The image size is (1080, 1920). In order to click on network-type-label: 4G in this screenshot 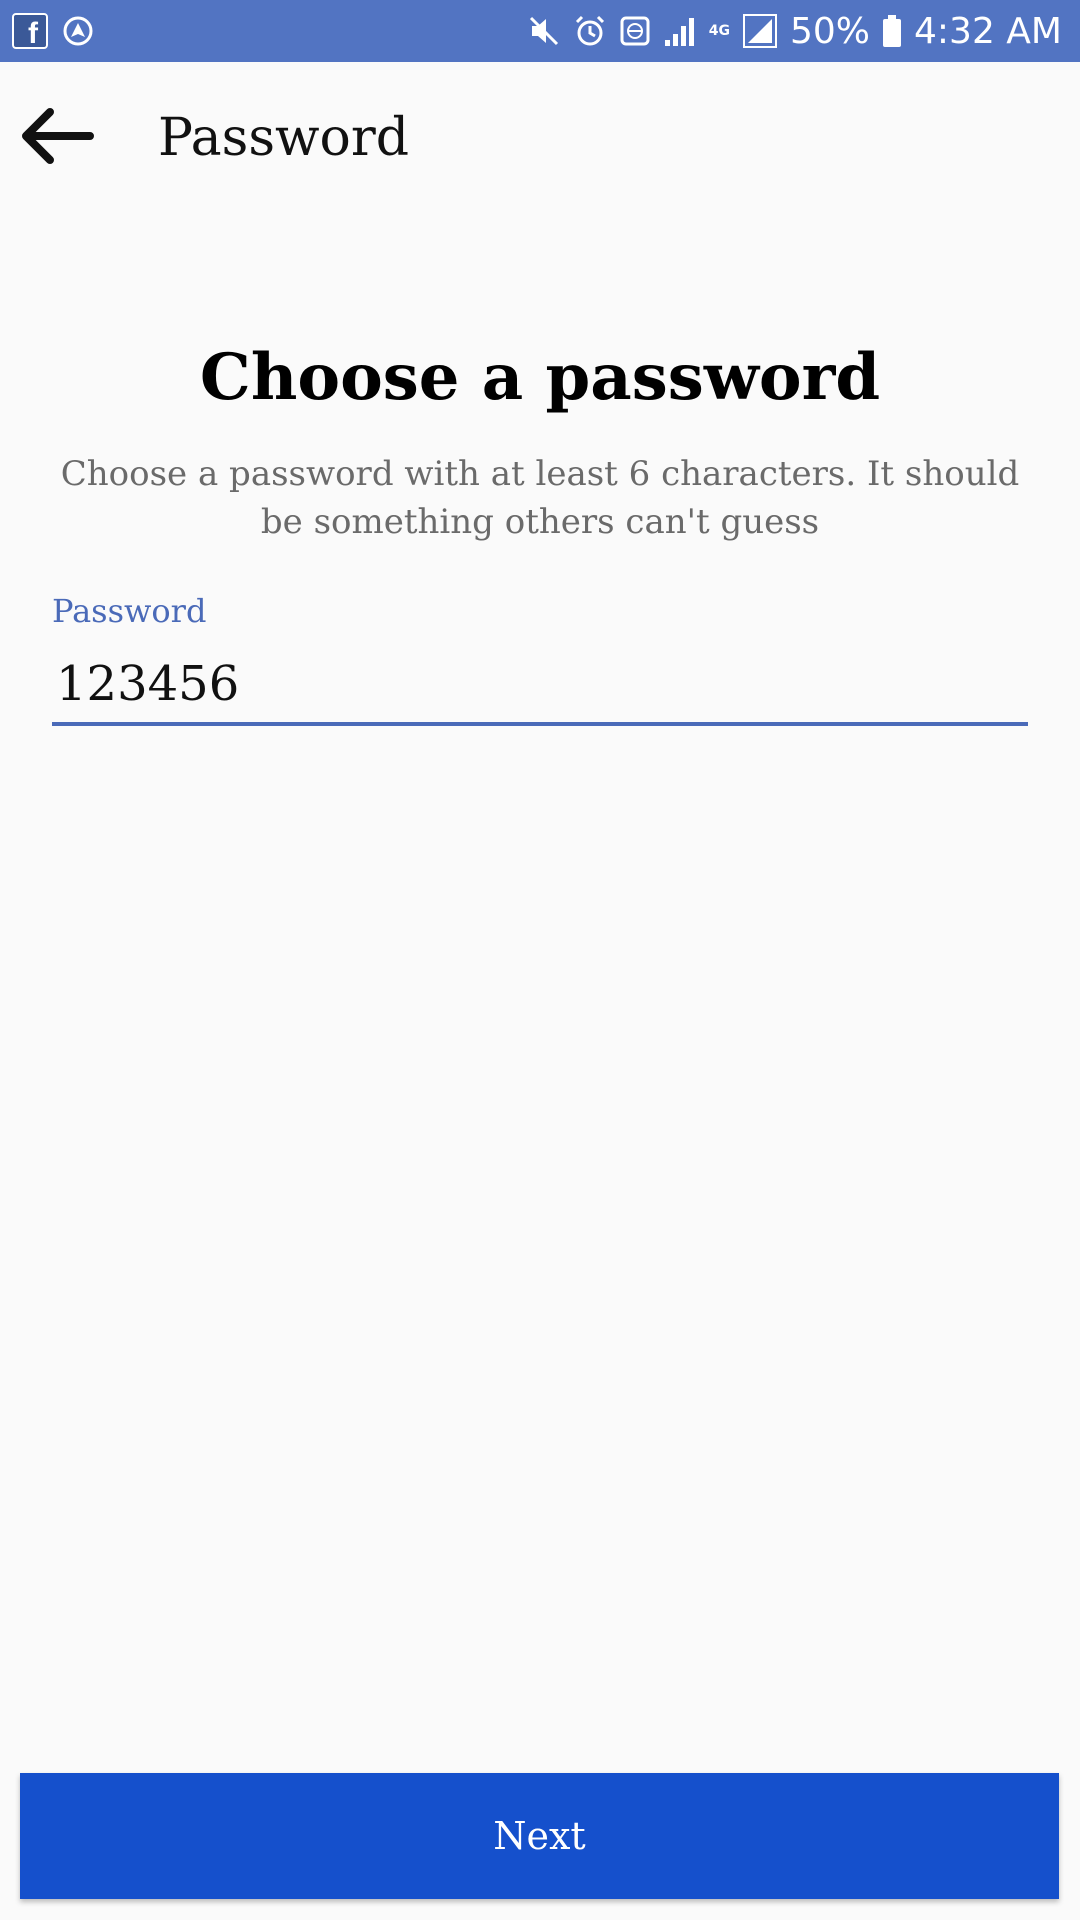, I will do `click(719, 31)`.